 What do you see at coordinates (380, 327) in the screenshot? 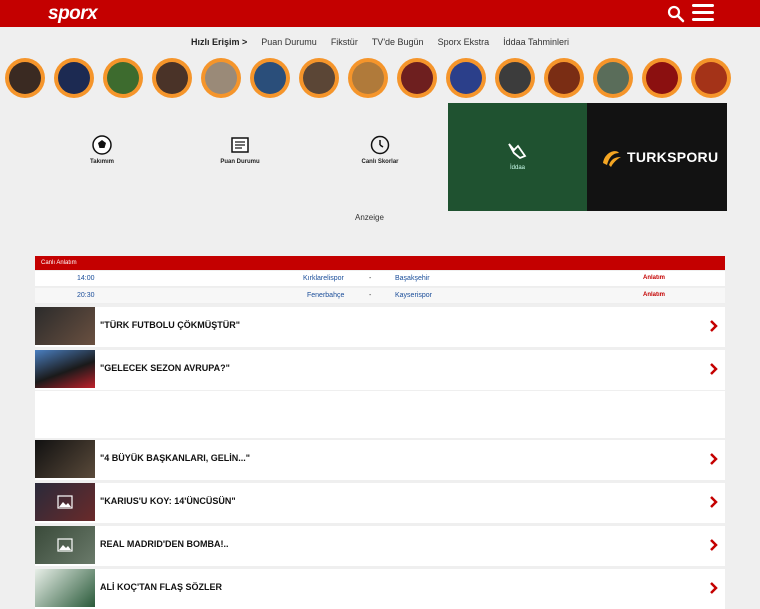
I see `news-item: "TÜRK FUTBOLU ÇÖKMÜŞTÜR"` at bounding box center [380, 327].